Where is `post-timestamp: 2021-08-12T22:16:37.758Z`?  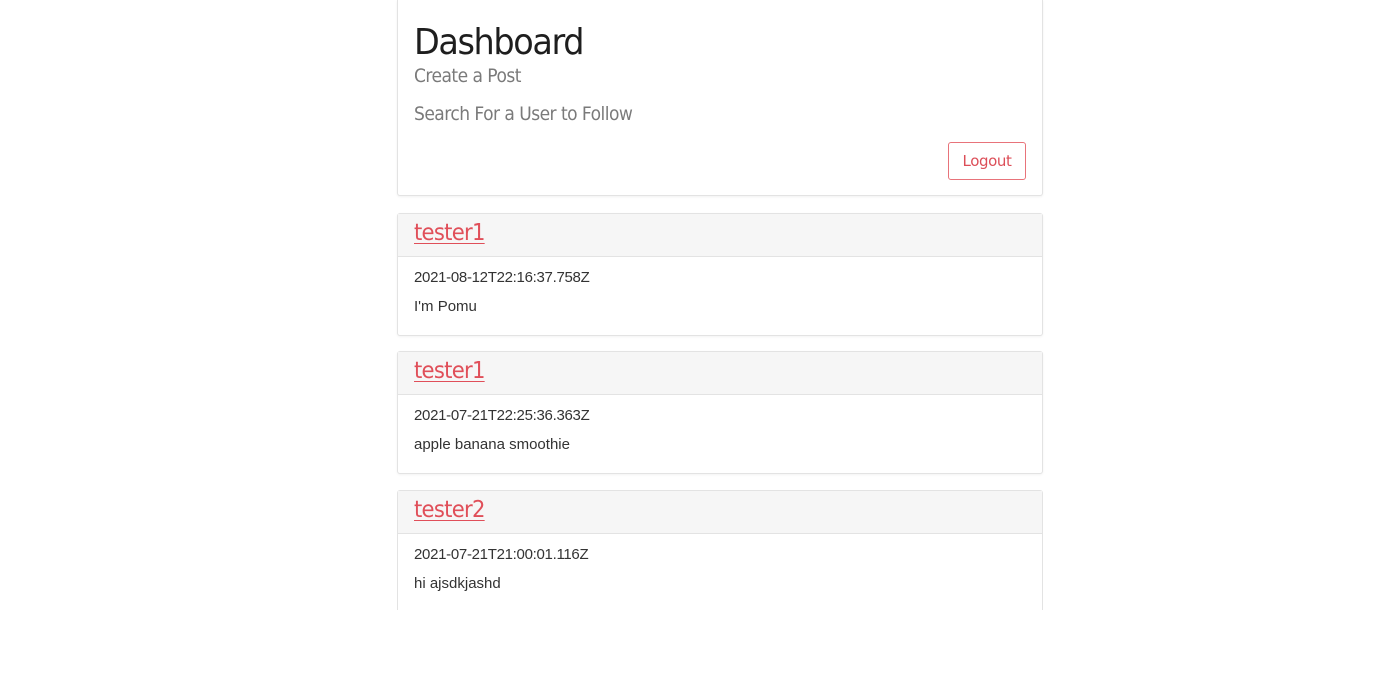
post-timestamp: 2021-08-12T22:16:37.758Z is located at coordinates (502, 277).